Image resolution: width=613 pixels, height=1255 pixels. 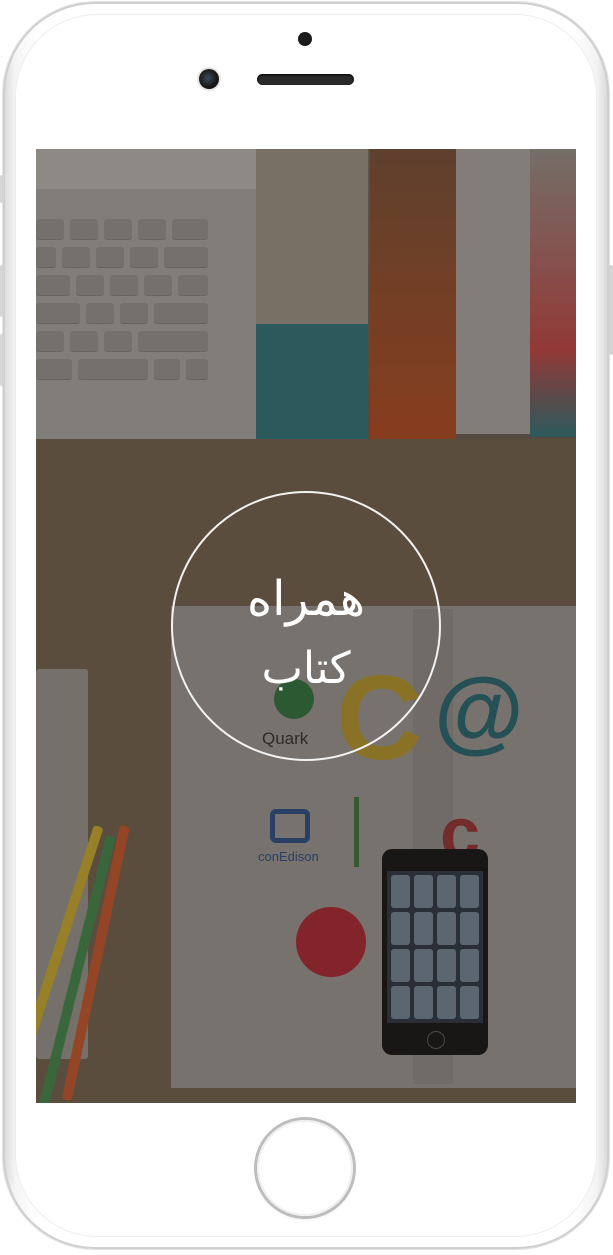 What do you see at coordinates (2, 291) in the screenshot?
I see `volume-up-button` at bounding box center [2, 291].